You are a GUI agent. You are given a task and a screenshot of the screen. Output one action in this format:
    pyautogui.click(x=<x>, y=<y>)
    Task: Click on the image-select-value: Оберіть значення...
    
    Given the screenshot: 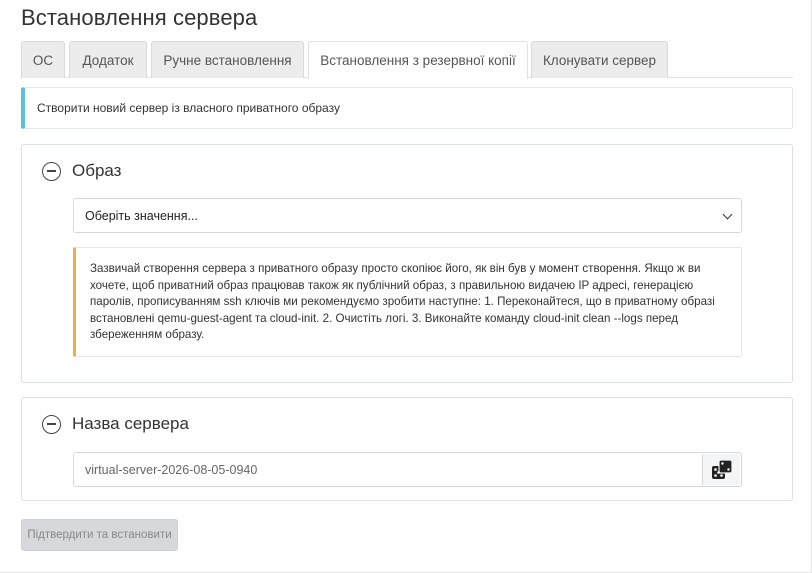 What is the action you would take?
    pyautogui.click(x=141, y=215)
    